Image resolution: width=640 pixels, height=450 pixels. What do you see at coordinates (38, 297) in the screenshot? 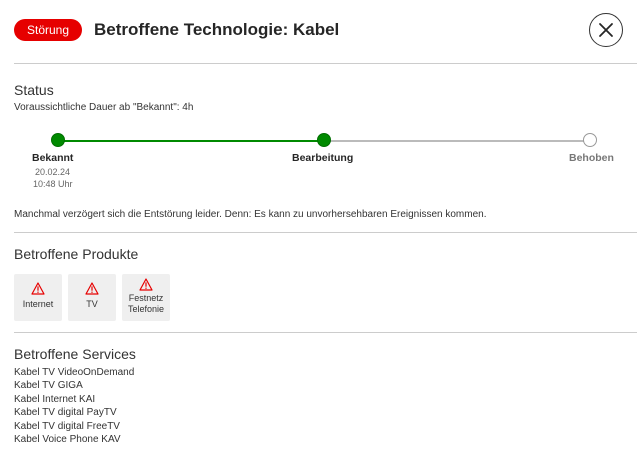
I see `product-tile-internet: Internet` at bounding box center [38, 297].